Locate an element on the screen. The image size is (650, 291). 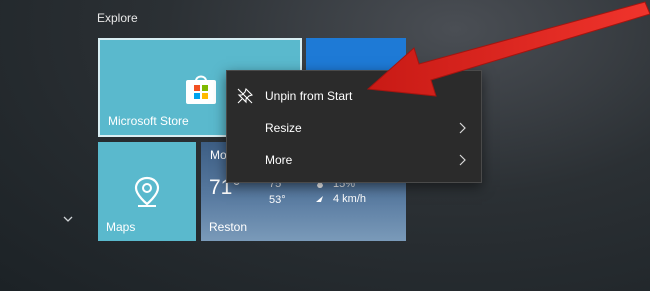
menu-item-resize: Resize is located at coordinates (354, 128).